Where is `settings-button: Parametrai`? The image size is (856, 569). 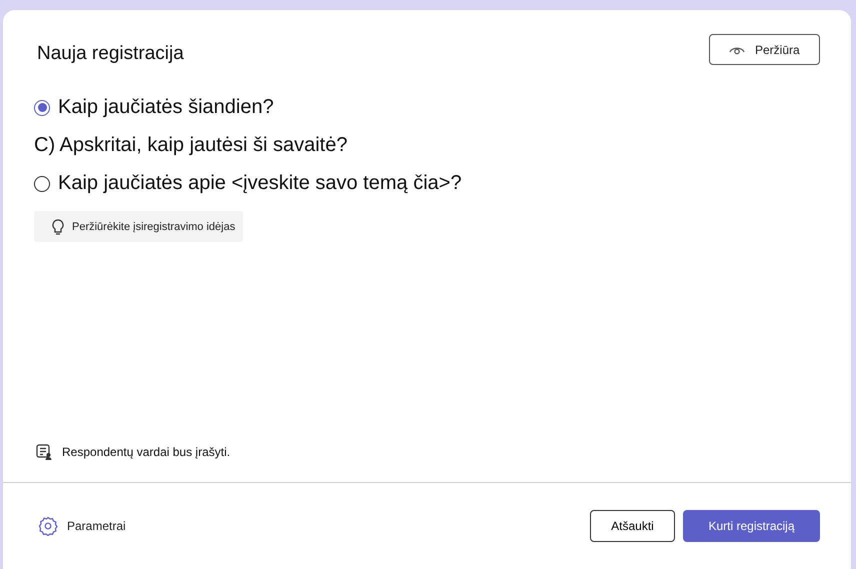 settings-button: Parametrai is located at coordinates (82, 526).